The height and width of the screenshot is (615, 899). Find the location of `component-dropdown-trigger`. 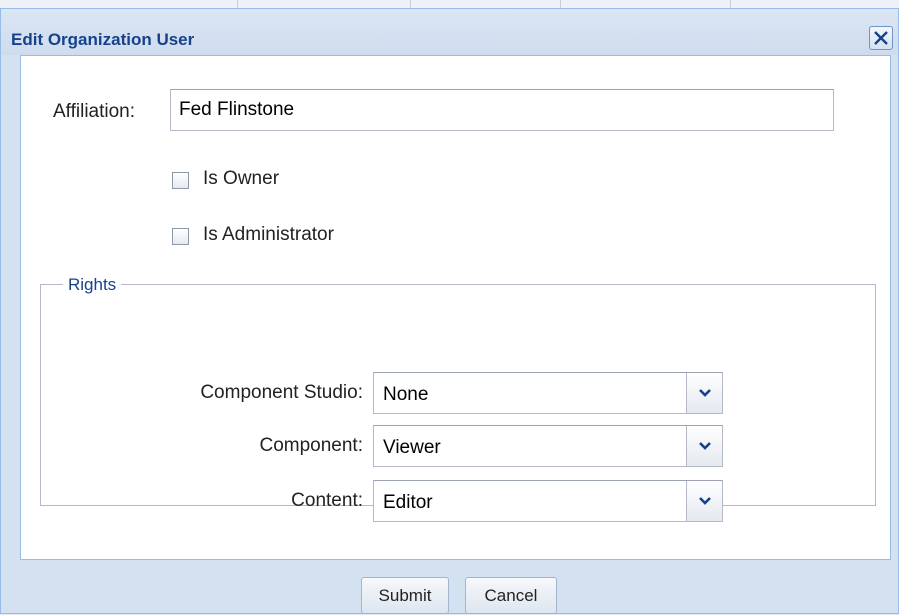

component-dropdown-trigger is located at coordinates (704, 446).